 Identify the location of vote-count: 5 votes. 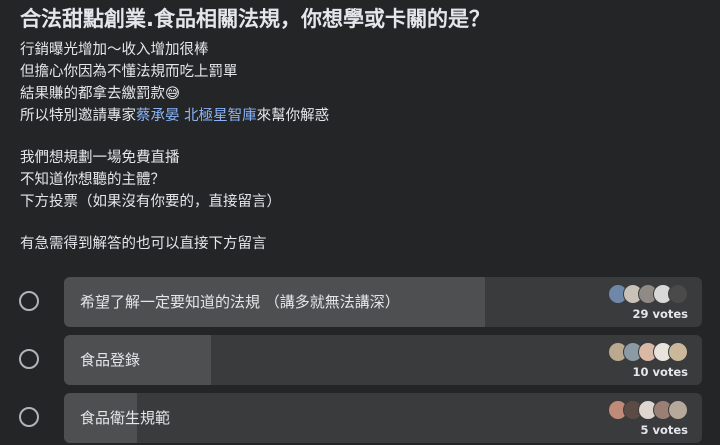
(664, 430).